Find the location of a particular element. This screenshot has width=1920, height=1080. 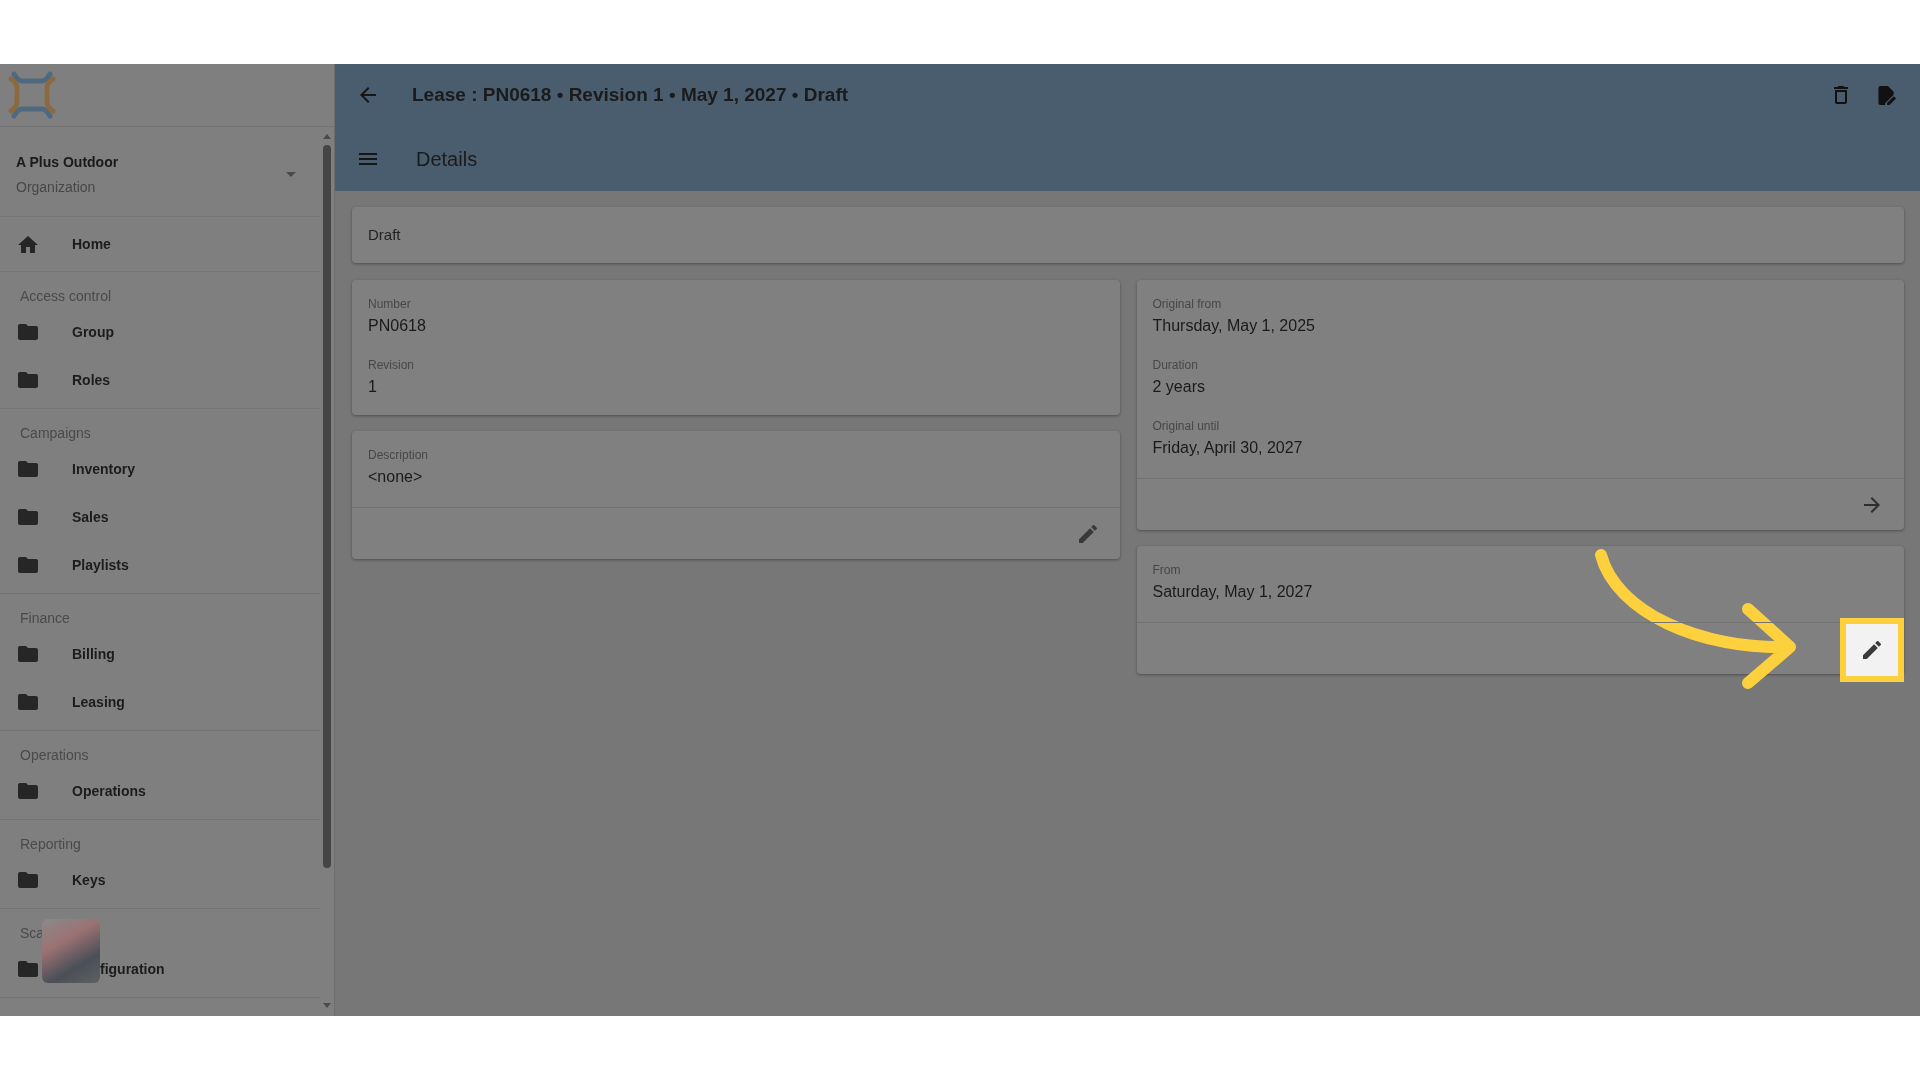

field-label: Revision is located at coordinates (392, 365).